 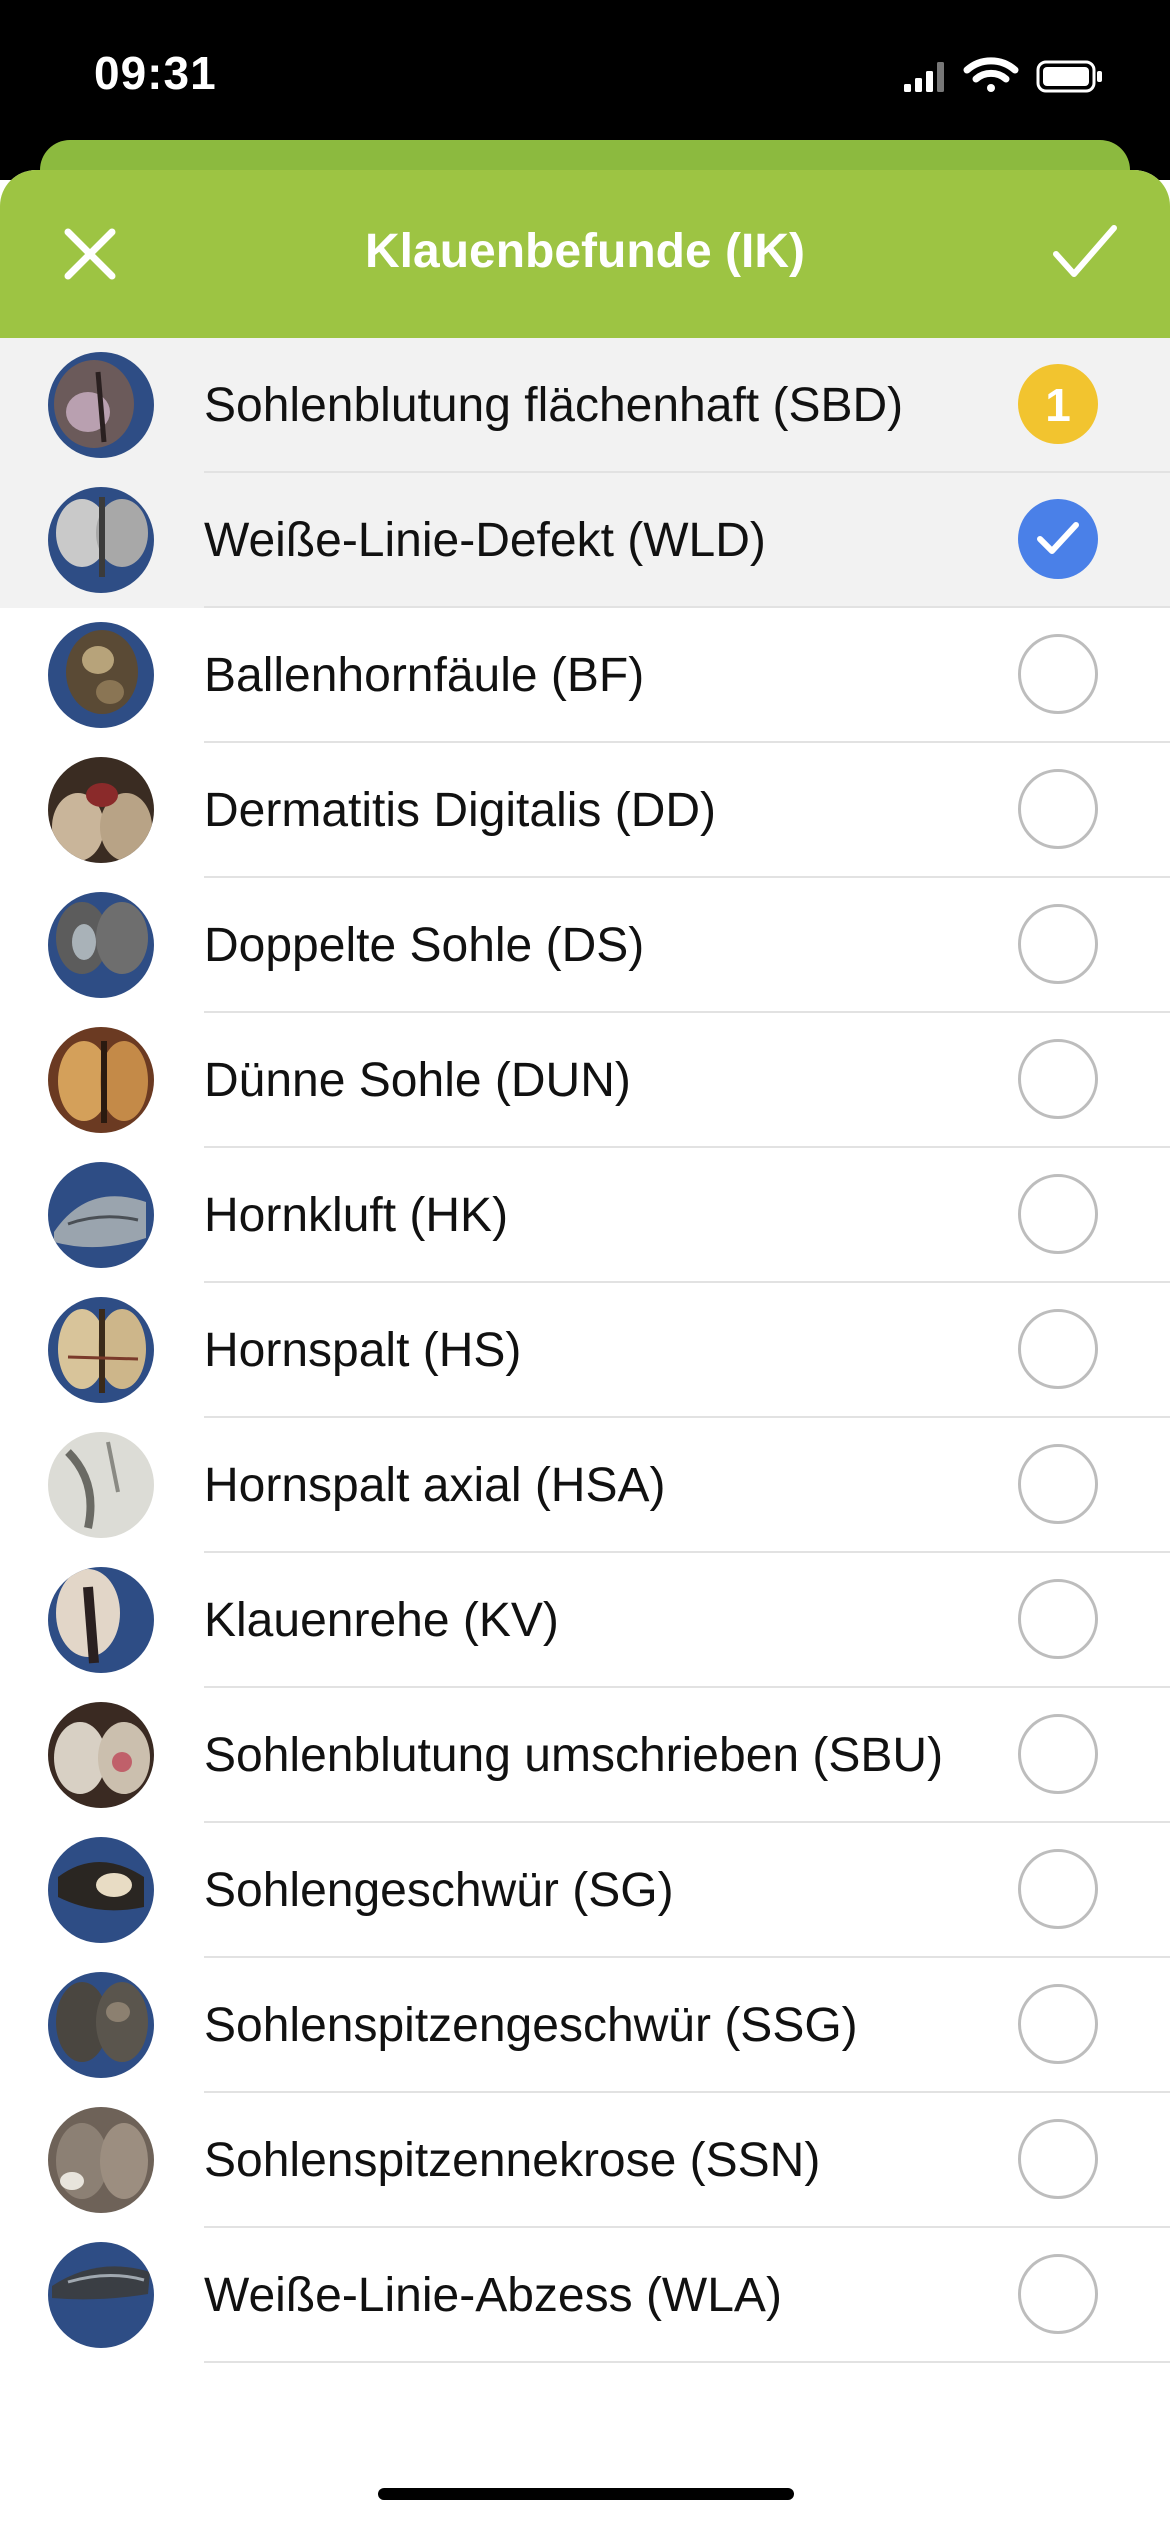 I want to click on battery-icon, so click(x=1069, y=76).